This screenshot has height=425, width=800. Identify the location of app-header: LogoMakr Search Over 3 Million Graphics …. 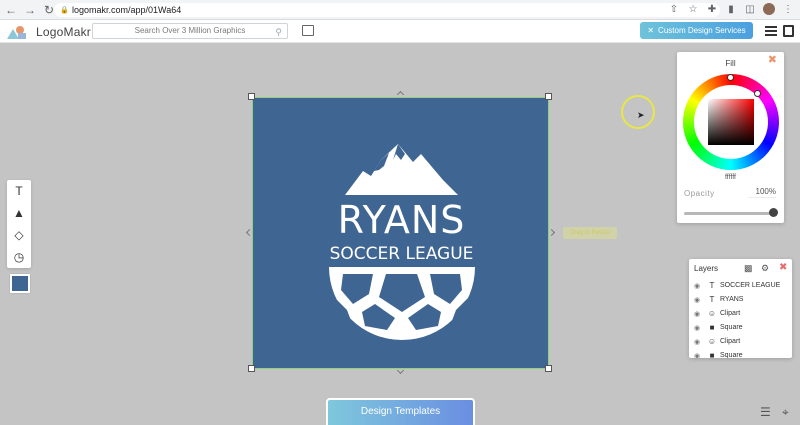
(400, 31).